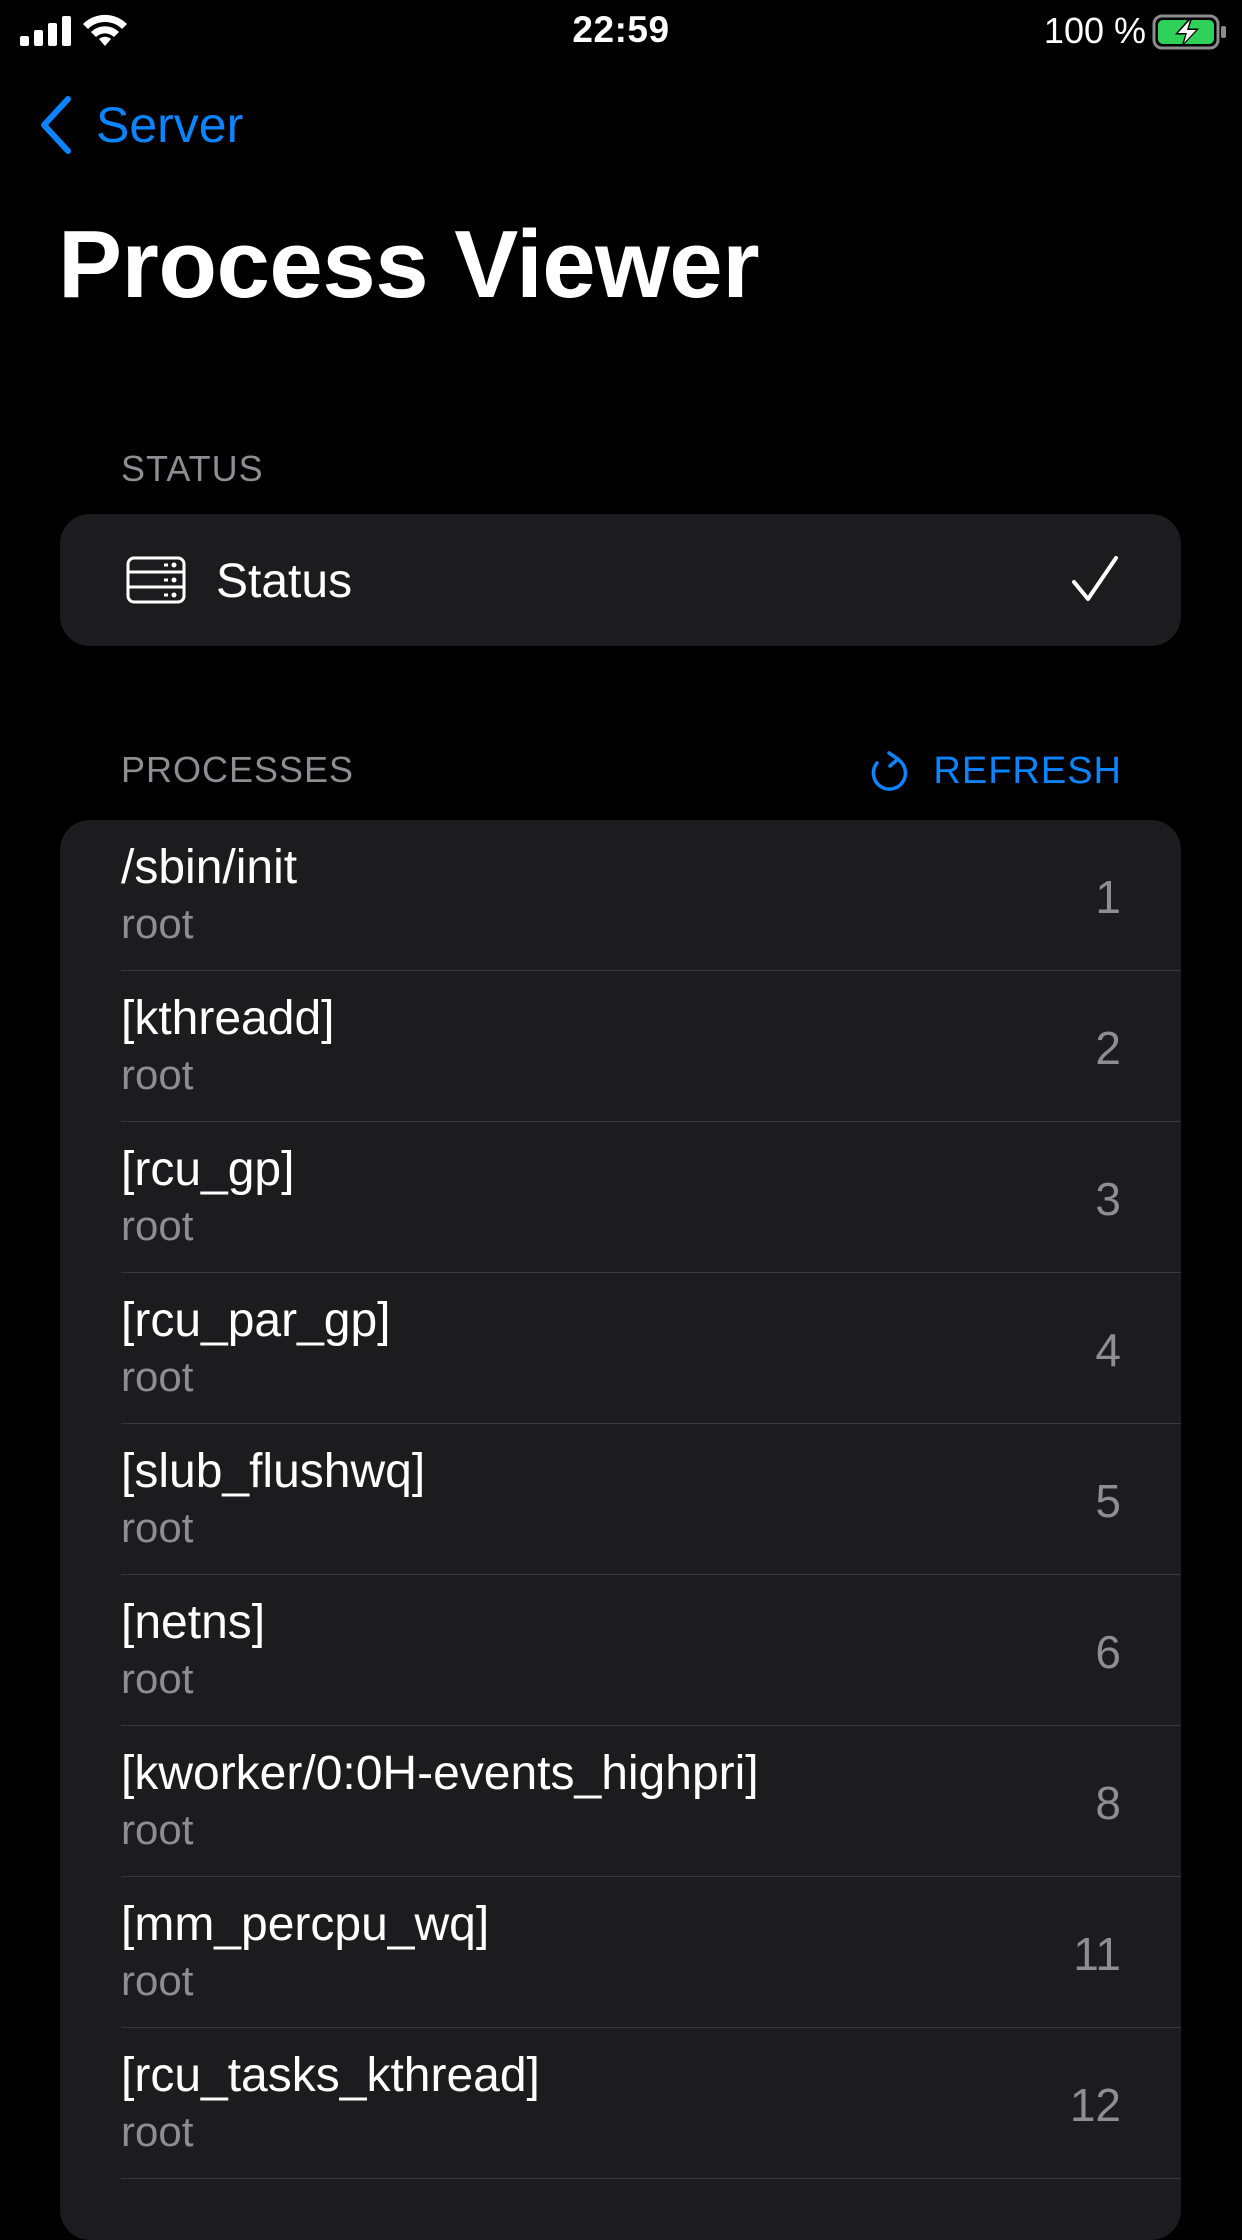 This screenshot has width=1242, height=2240. Describe the element at coordinates (1189, 32) in the screenshot. I see `battery-charging-icon` at that location.